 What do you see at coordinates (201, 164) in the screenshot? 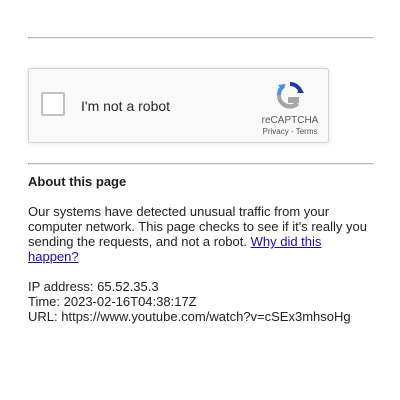
I see `middle-divider` at bounding box center [201, 164].